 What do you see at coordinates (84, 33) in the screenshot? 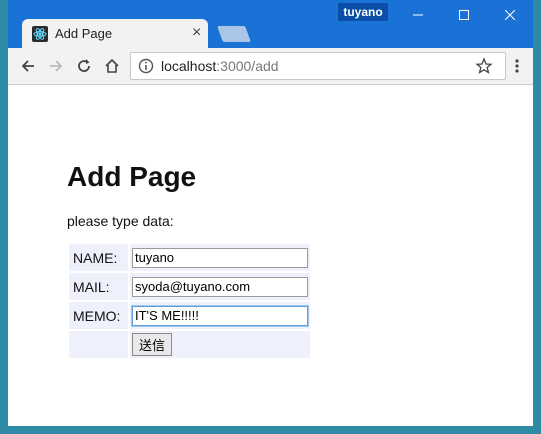
I see `tab-title: Add Page` at bounding box center [84, 33].